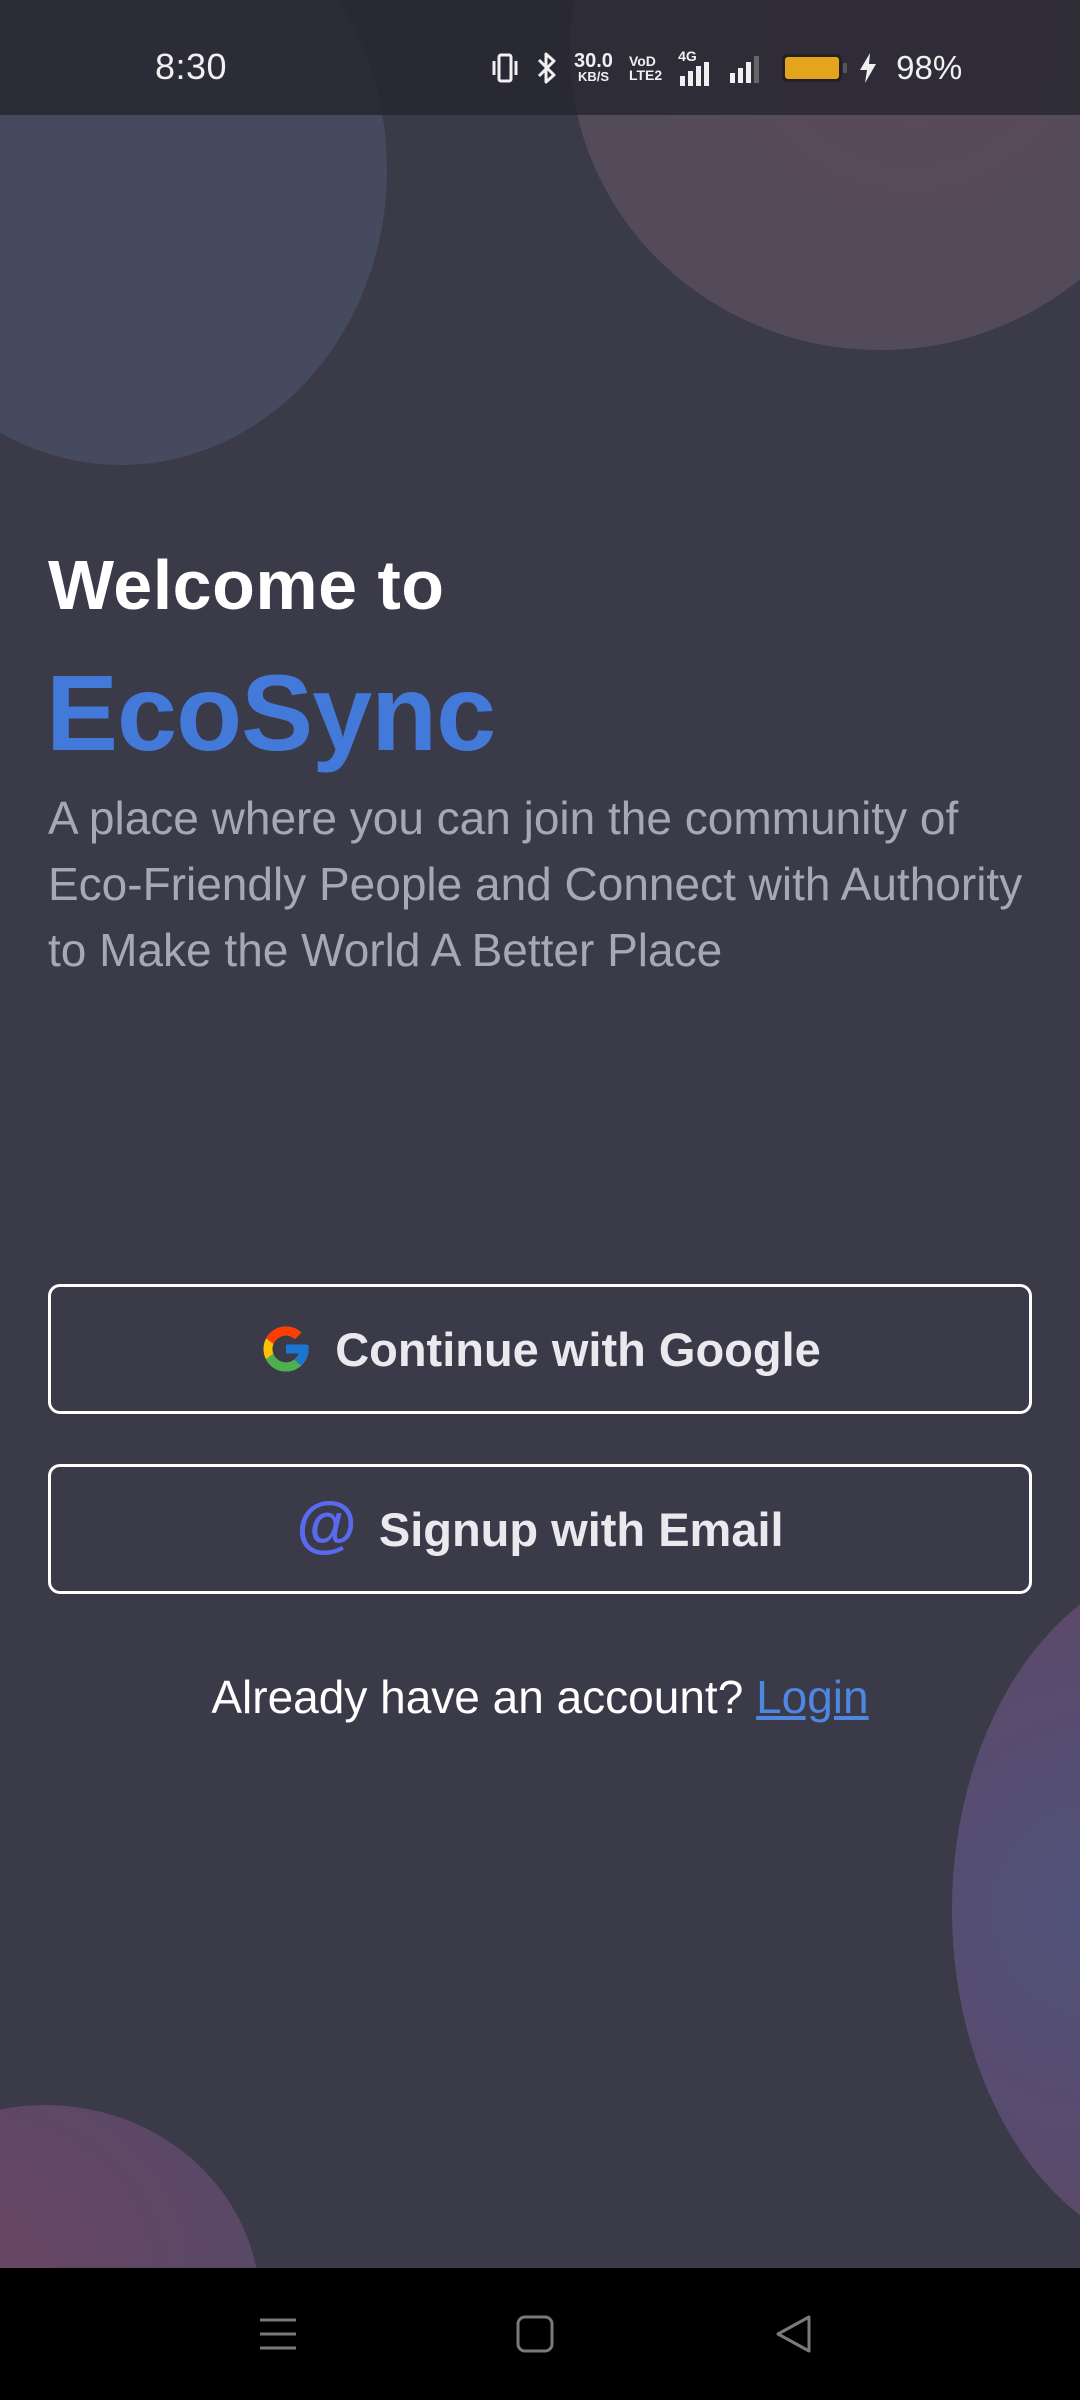  What do you see at coordinates (191, 66) in the screenshot?
I see `status-time: 8:30` at bounding box center [191, 66].